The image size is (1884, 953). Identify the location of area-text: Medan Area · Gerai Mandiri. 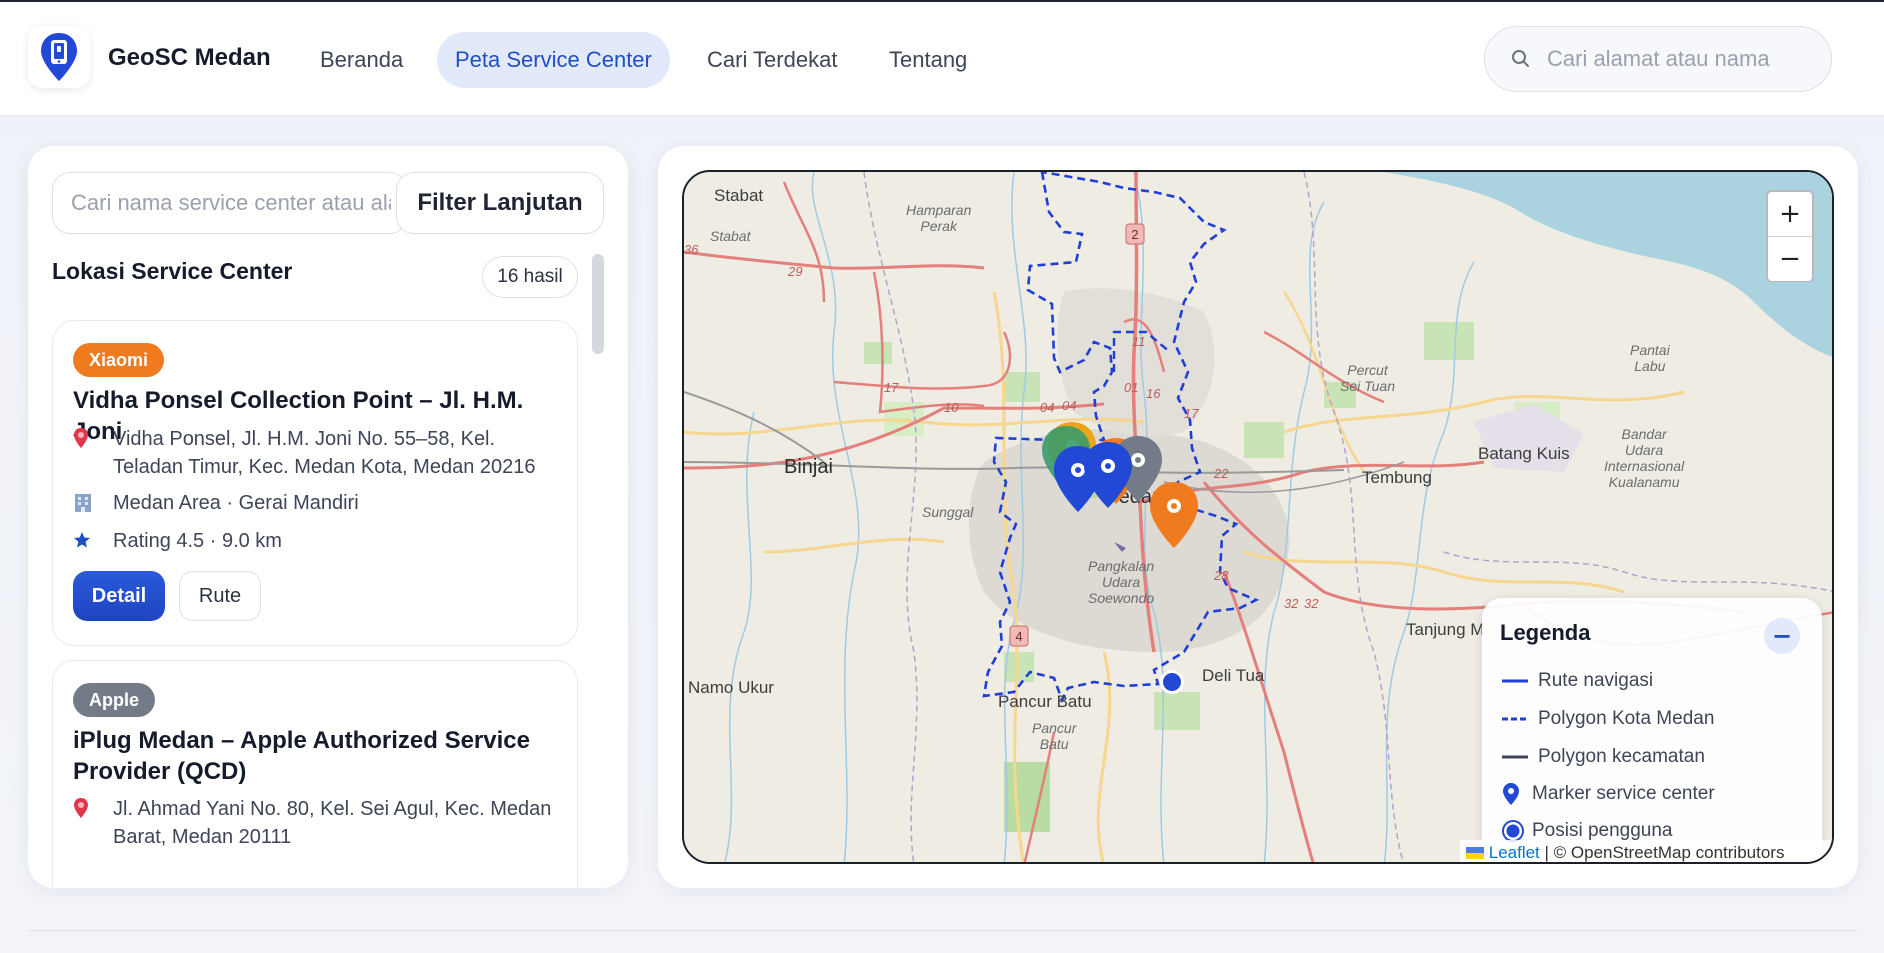
(236, 503).